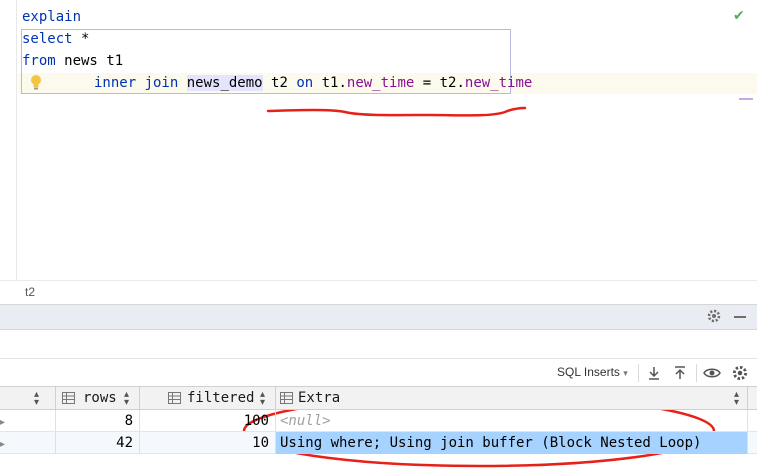 This screenshot has height=471, width=757. Describe the element at coordinates (654, 373) in the screenshot. I see `download-icon` at that location.